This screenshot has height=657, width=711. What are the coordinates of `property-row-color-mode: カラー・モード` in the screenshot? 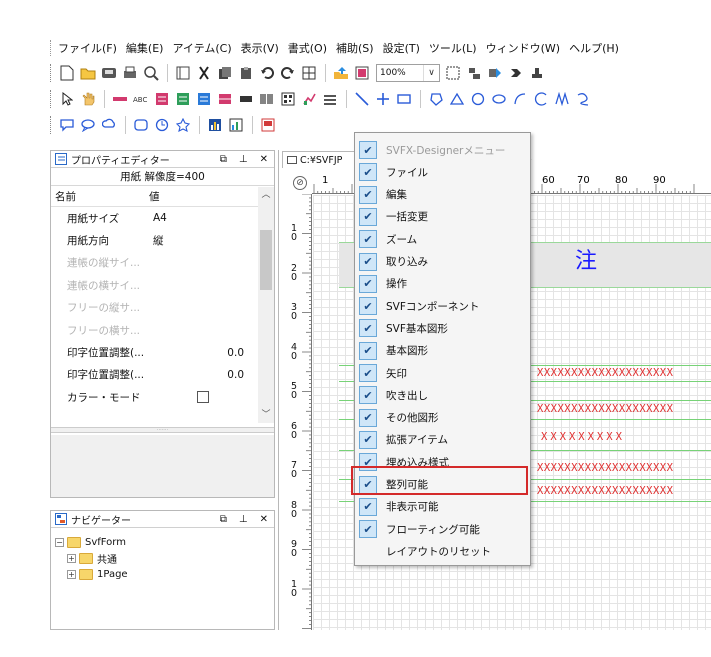 It's located at (154, 397).